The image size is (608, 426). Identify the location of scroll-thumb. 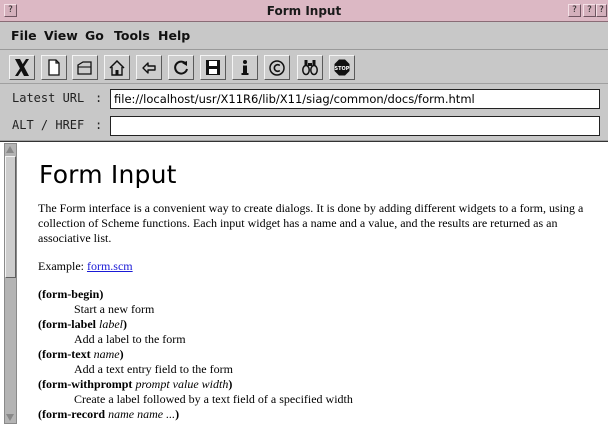
(10, 217).